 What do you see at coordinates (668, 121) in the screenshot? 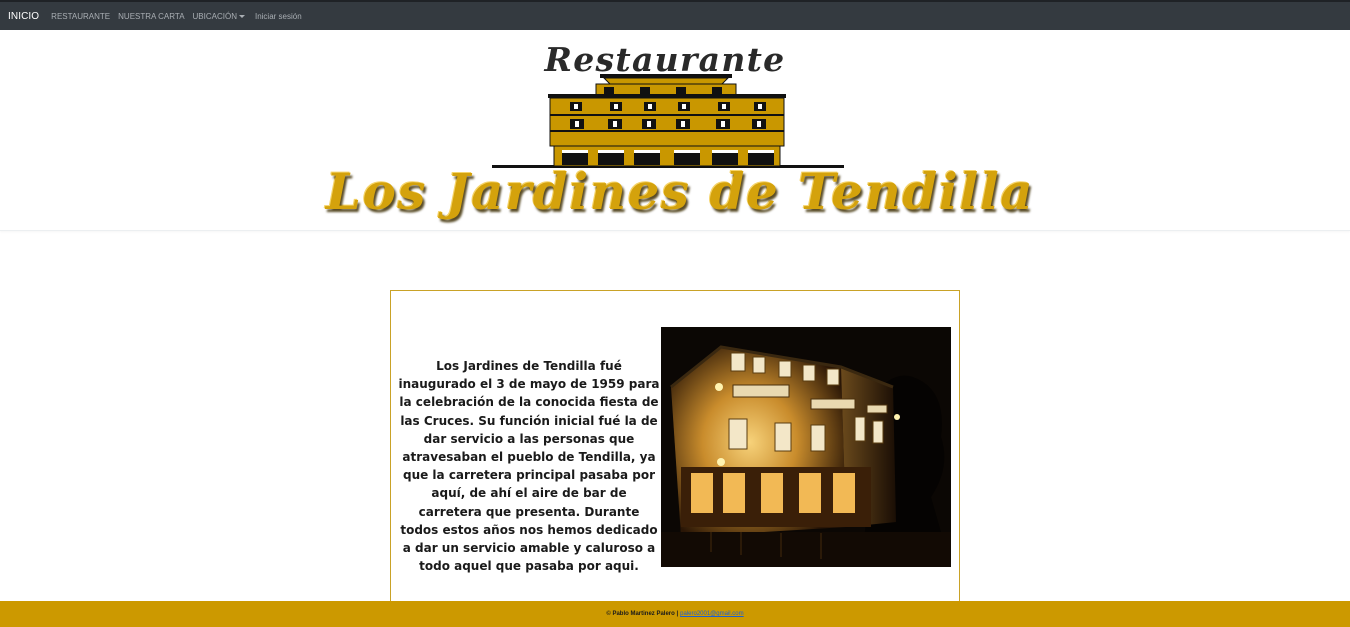
I see `building-logo-icon` at bounding box center [668, 121].